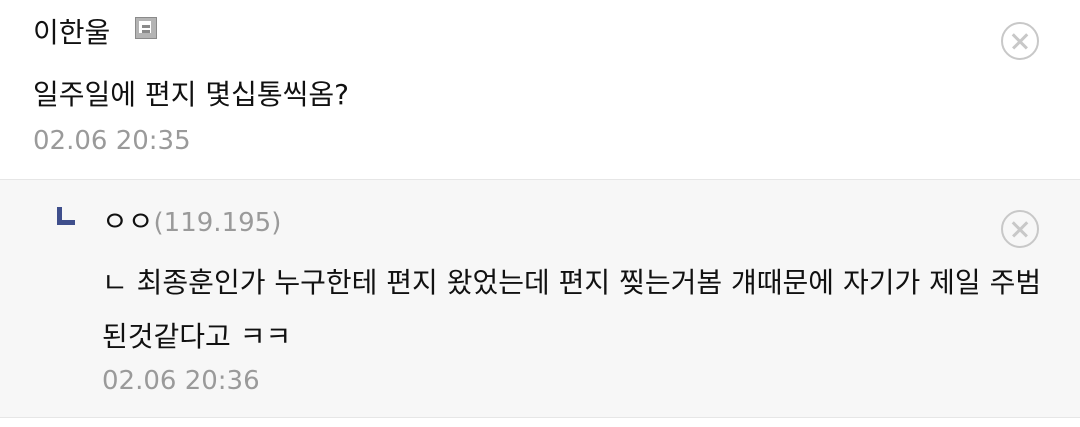  What do you see at coordinates (217, 223) in the screenshot?
I see `reply-author-ip: (119.195)` at bounding box center [217, 223].